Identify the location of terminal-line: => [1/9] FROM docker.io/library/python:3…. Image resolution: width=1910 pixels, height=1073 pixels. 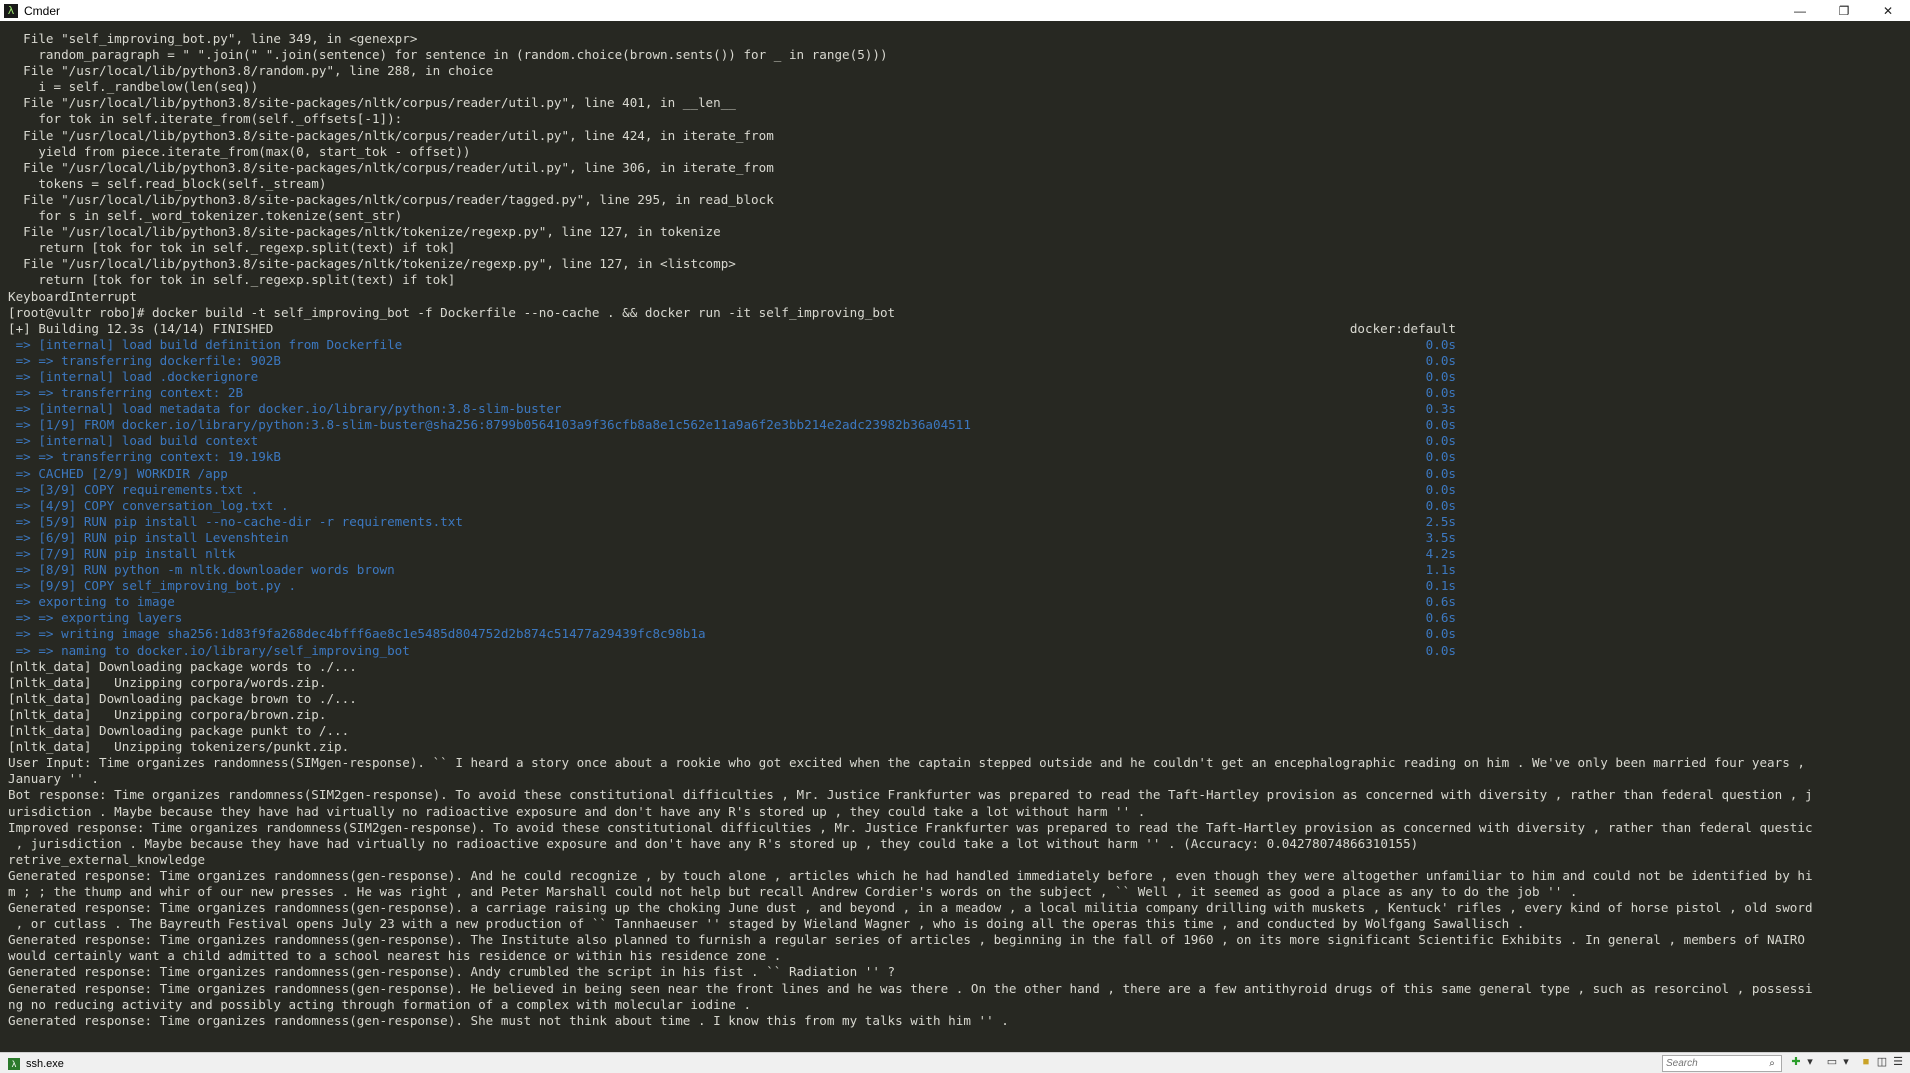
(958, 425).